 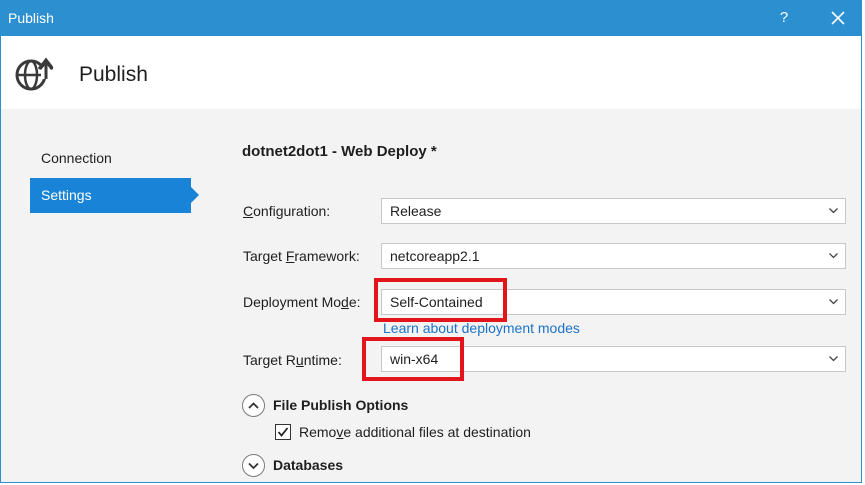 What do you see at coordinates (66, 195) in the screenshot?
I see `sidebar-item-label: Settings` at bounding box center [66, 195].